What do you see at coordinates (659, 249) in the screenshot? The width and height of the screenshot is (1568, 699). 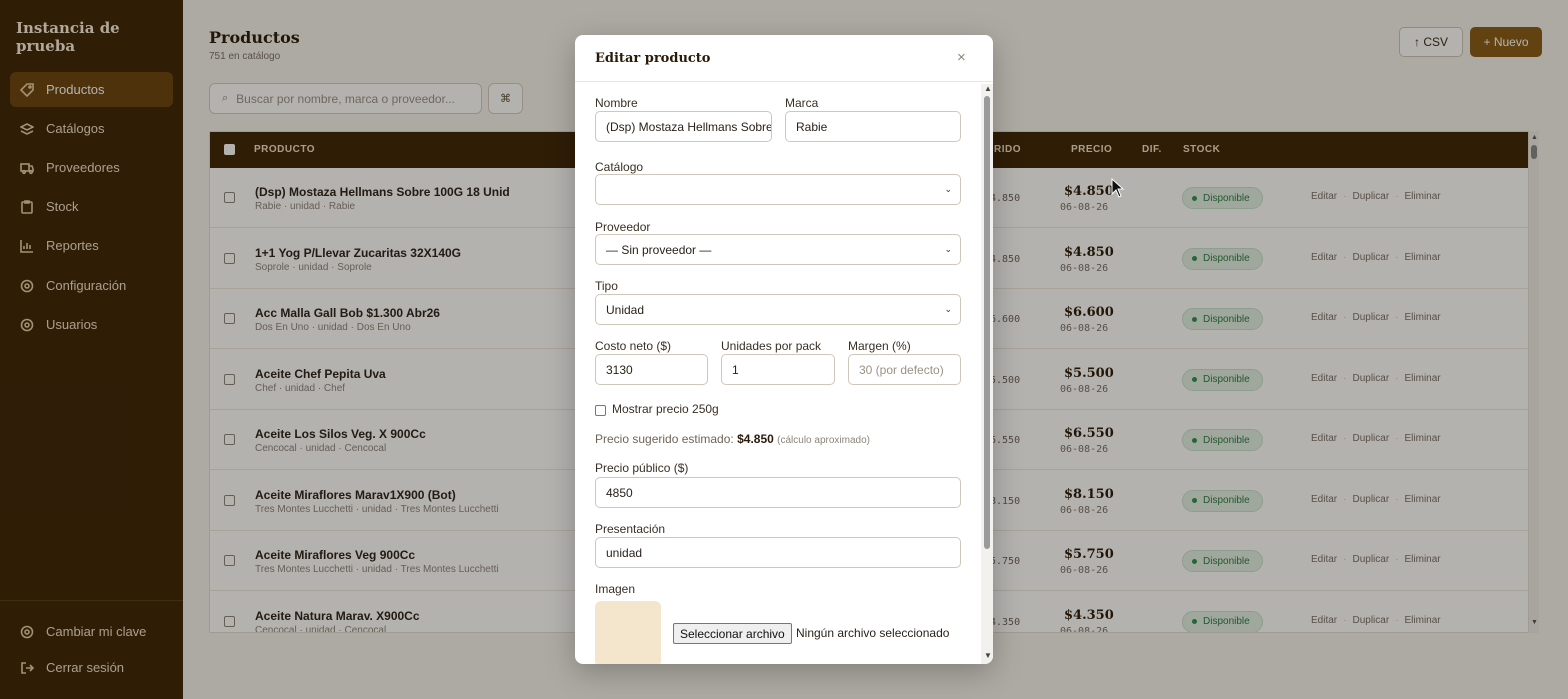 I see `proveedor-select-value: — Sin proveedor —` at bounding box center [659, 249].